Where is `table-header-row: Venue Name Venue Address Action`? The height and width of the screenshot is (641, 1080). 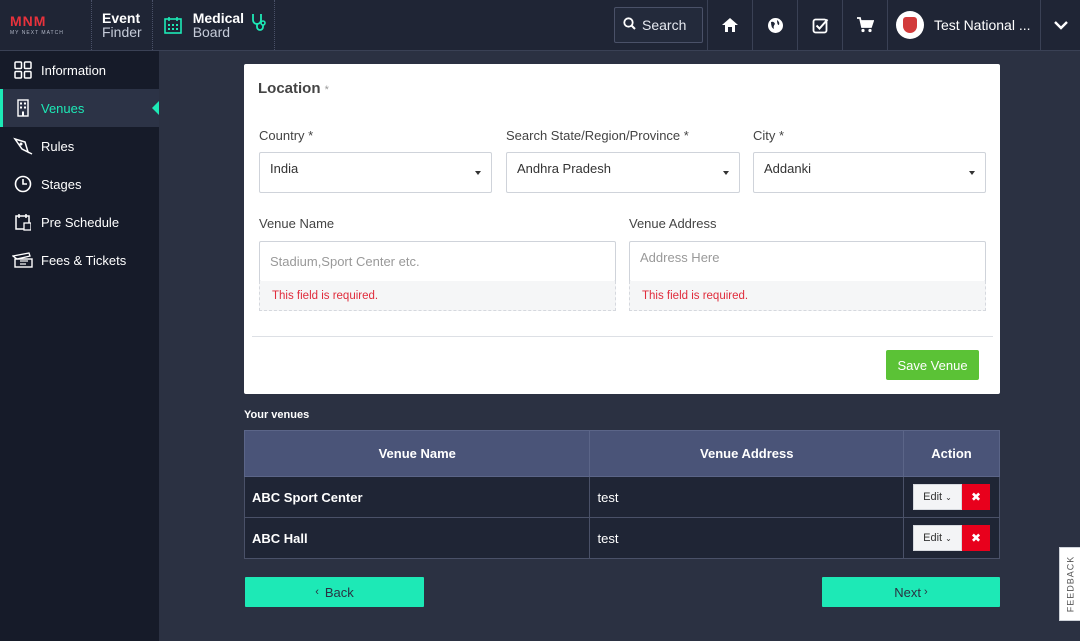
table-header-row: Venue Name Venue Address Action is located at coordinates (621, 453).